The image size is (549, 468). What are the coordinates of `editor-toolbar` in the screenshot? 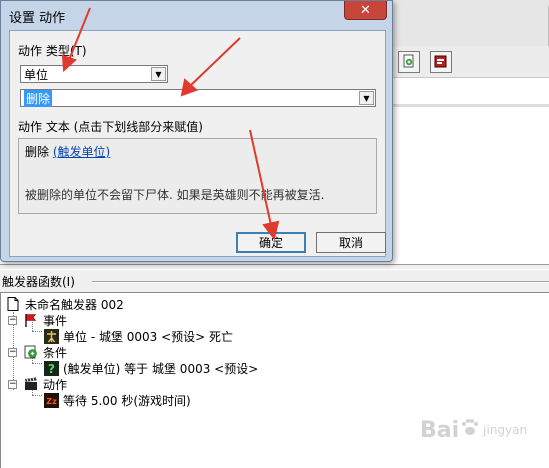 It's located at (469, 62).